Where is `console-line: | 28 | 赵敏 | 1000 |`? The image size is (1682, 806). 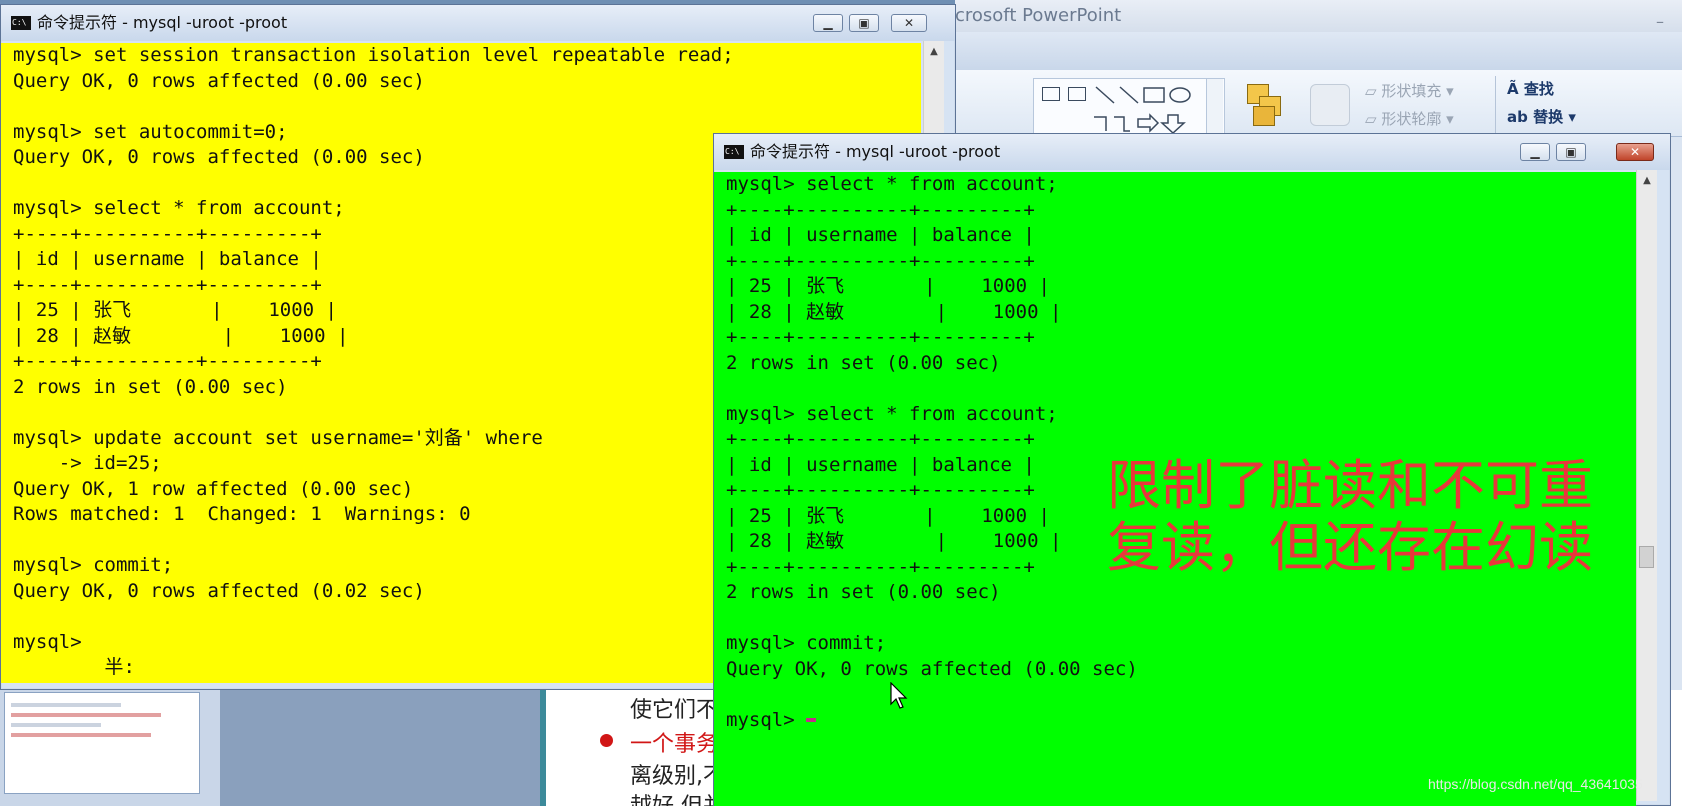 console-line: | 28 | 赵敏 | 1000 | is located at coordinates (894, 311).